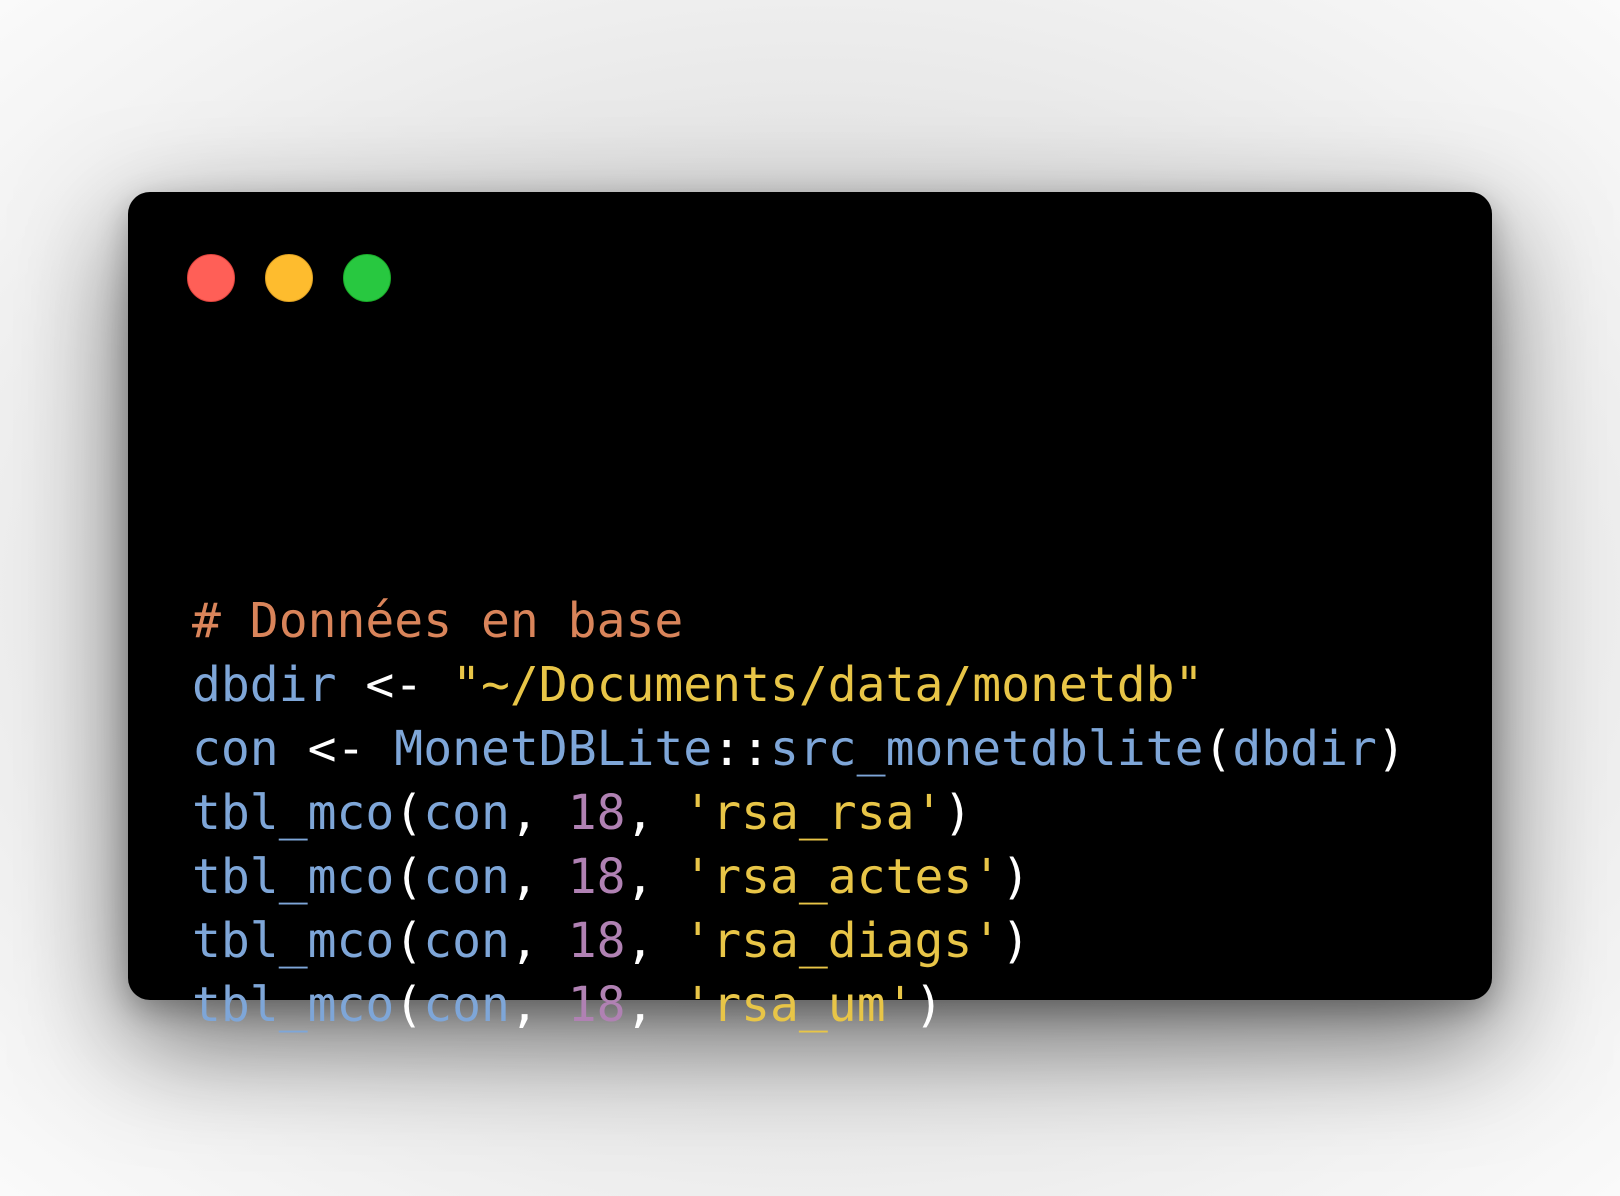 This screenshot has height=1196, width=1620. I want to click on code-line: tbl_mco(con, 18, 'rsa_actes'), so click(799, 877).